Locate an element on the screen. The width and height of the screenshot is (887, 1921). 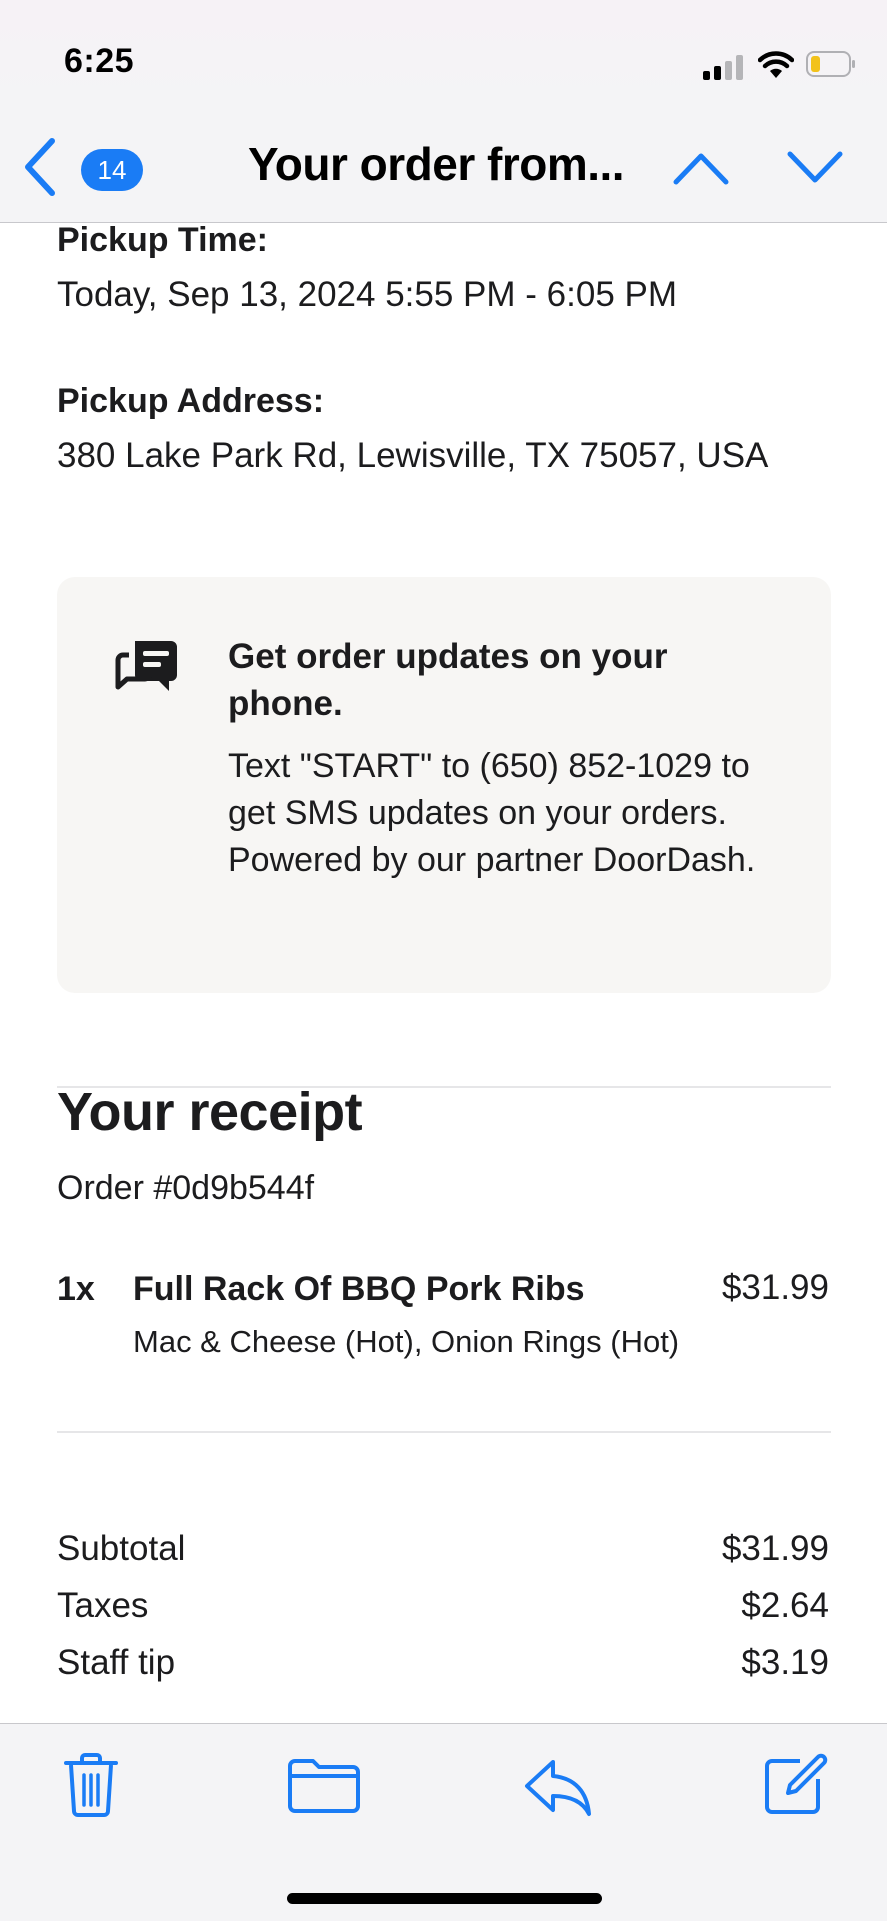
compose-icon is located at coordinates (795, 1784).